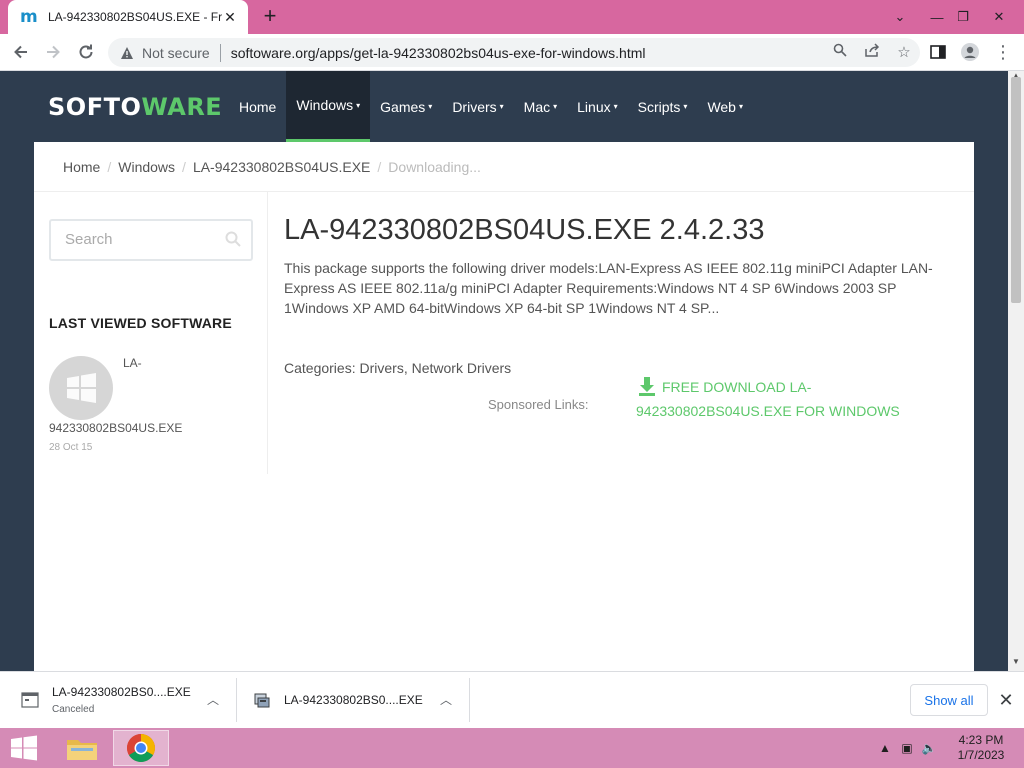 This screenshot has height=768, width=1024. I want to click on volume-icon: 🔈, so click(929, 748).